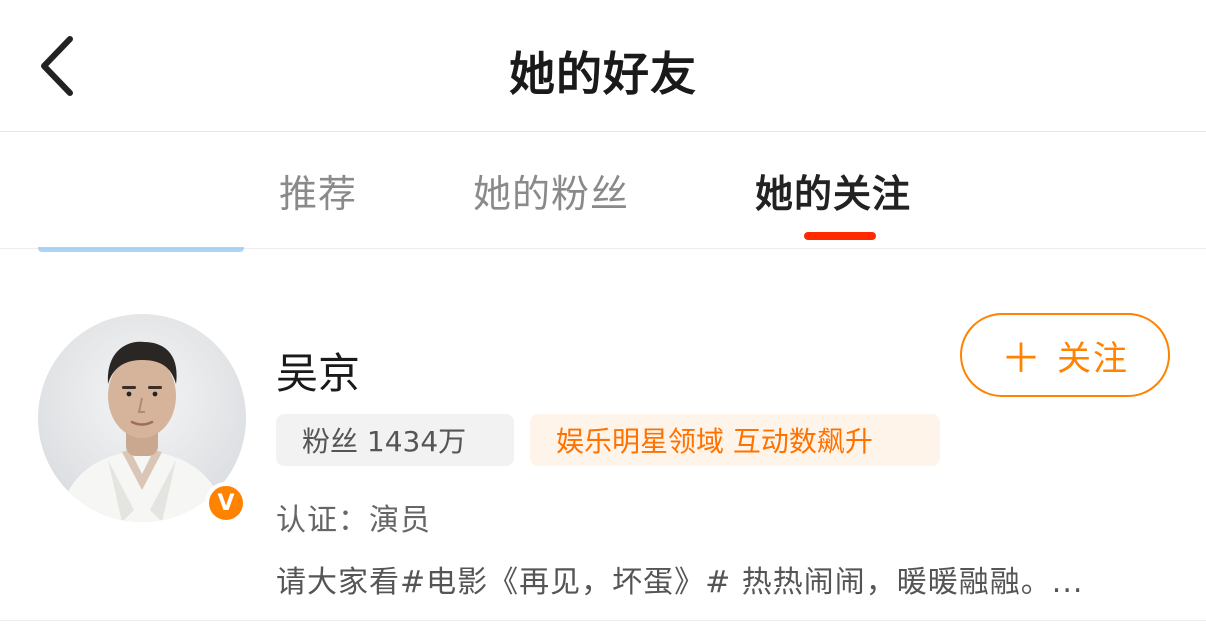 This screenshot has height=627, width=1206. What do you see at coordinates (353, 520) in the screenshot?
I see `certification-text: 认证：演员` at bounding box center [353, 520].